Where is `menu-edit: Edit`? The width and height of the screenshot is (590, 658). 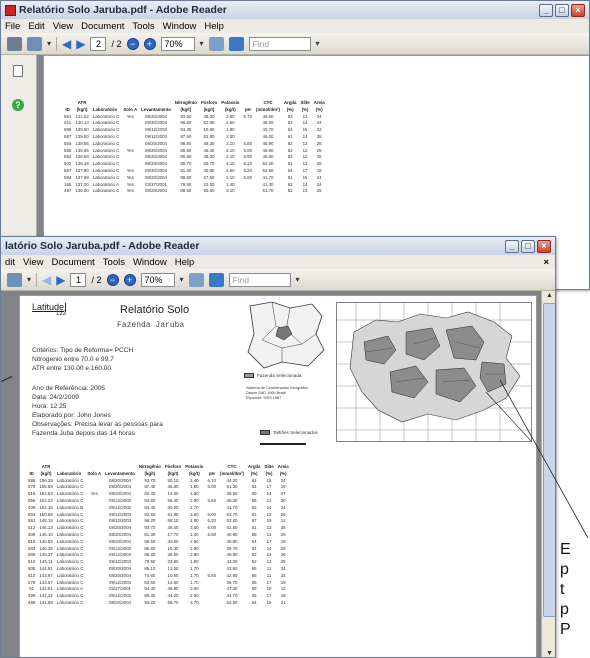
menu-edit: Edit is located at coordinates (36, 26).